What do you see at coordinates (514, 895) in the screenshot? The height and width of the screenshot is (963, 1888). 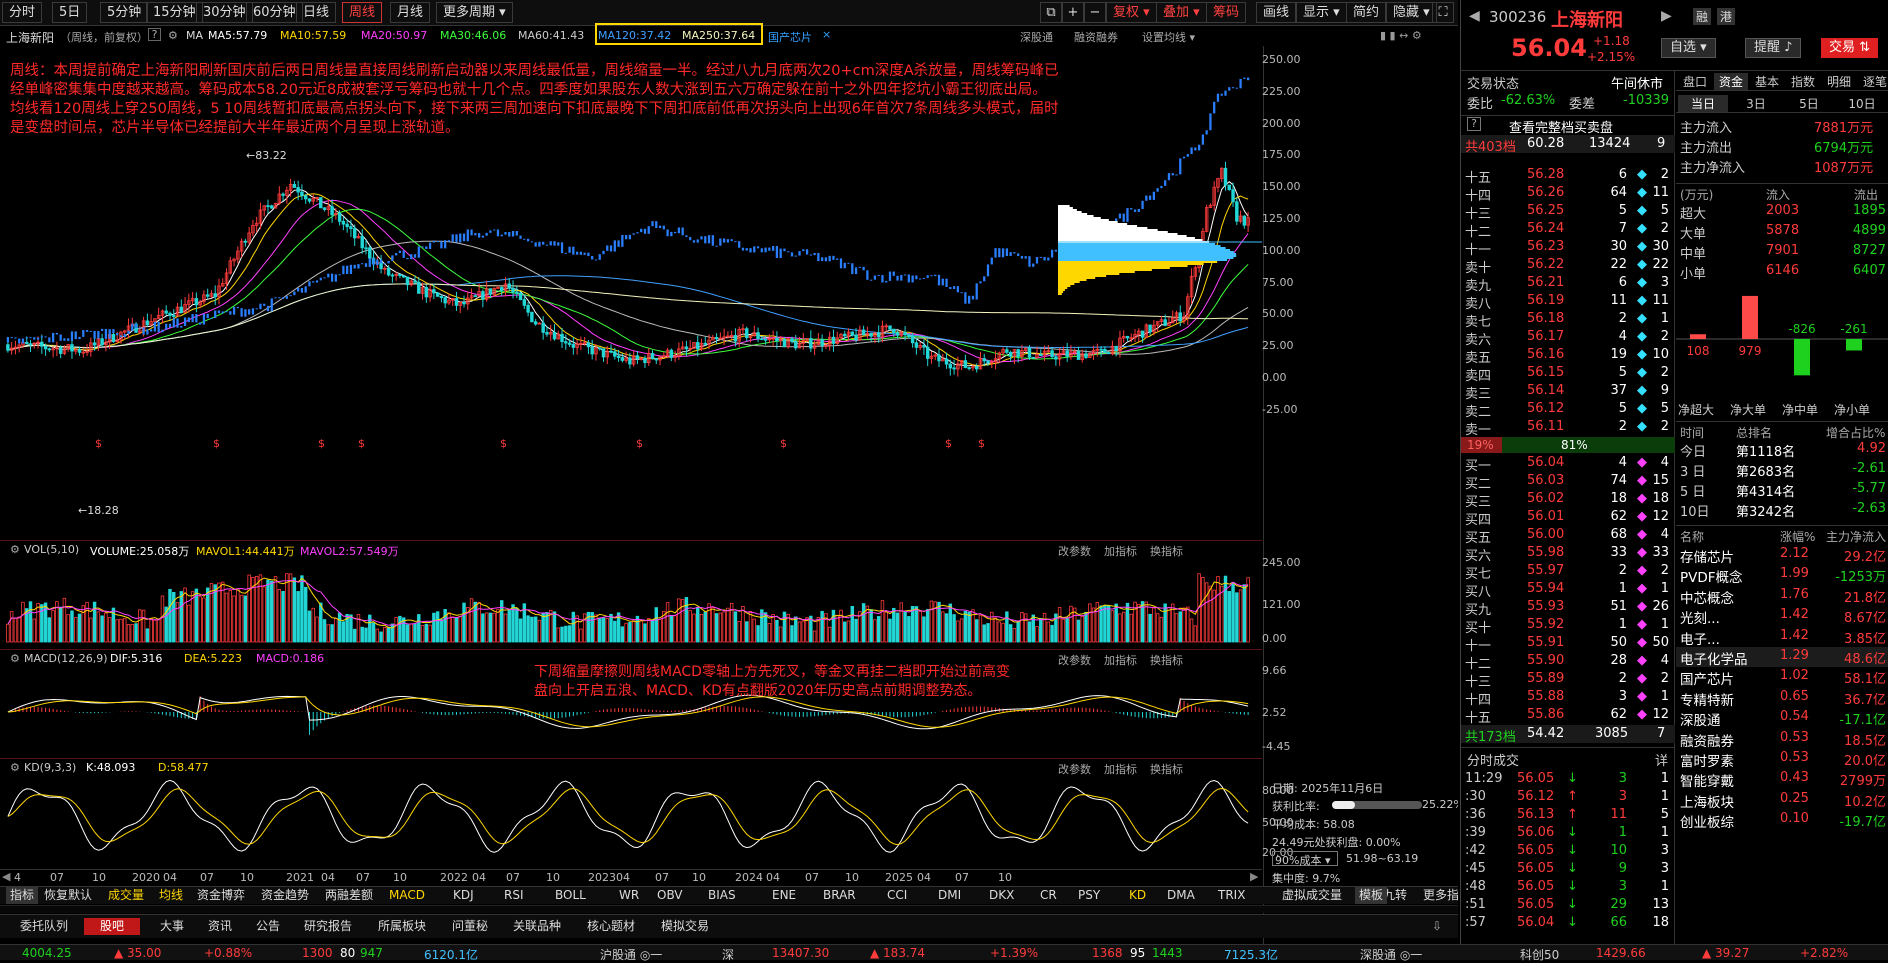 I see `indicator-tab: RSI` at bounding box center [514, 895].